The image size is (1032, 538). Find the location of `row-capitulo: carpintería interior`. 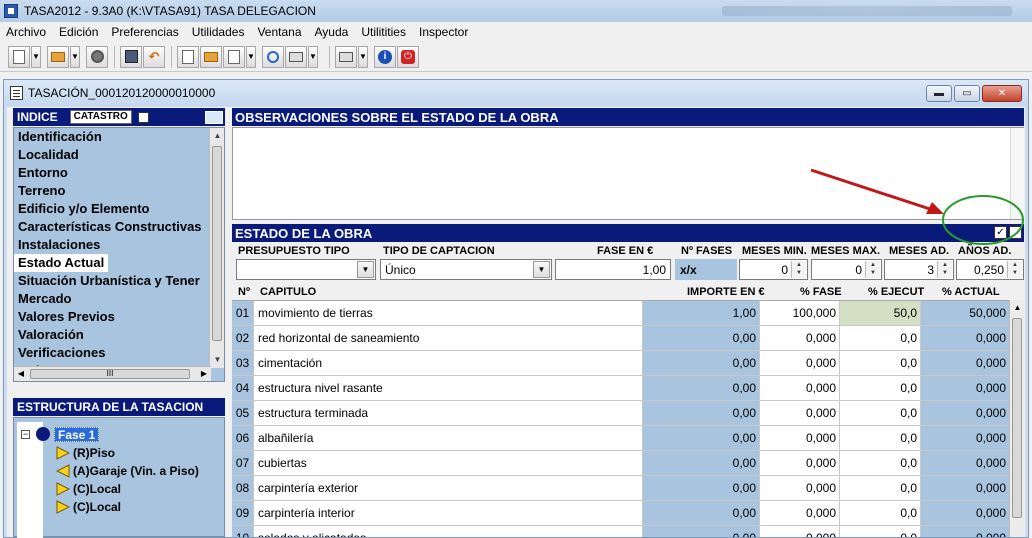

row-capitulo: carpintería interior is located at coordinates (447, 513).